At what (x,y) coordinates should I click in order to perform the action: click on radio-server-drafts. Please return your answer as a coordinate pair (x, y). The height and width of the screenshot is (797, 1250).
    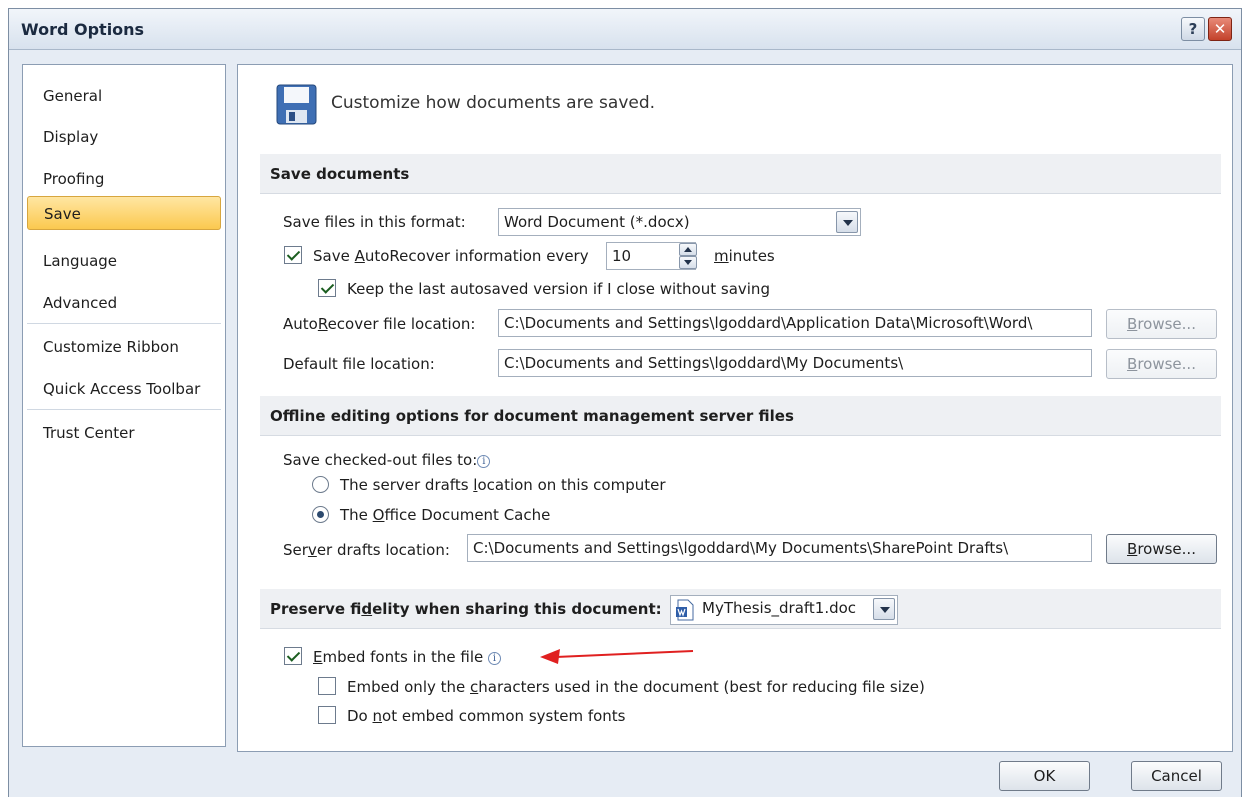
    Looking at the image, I should click on (320, 484).